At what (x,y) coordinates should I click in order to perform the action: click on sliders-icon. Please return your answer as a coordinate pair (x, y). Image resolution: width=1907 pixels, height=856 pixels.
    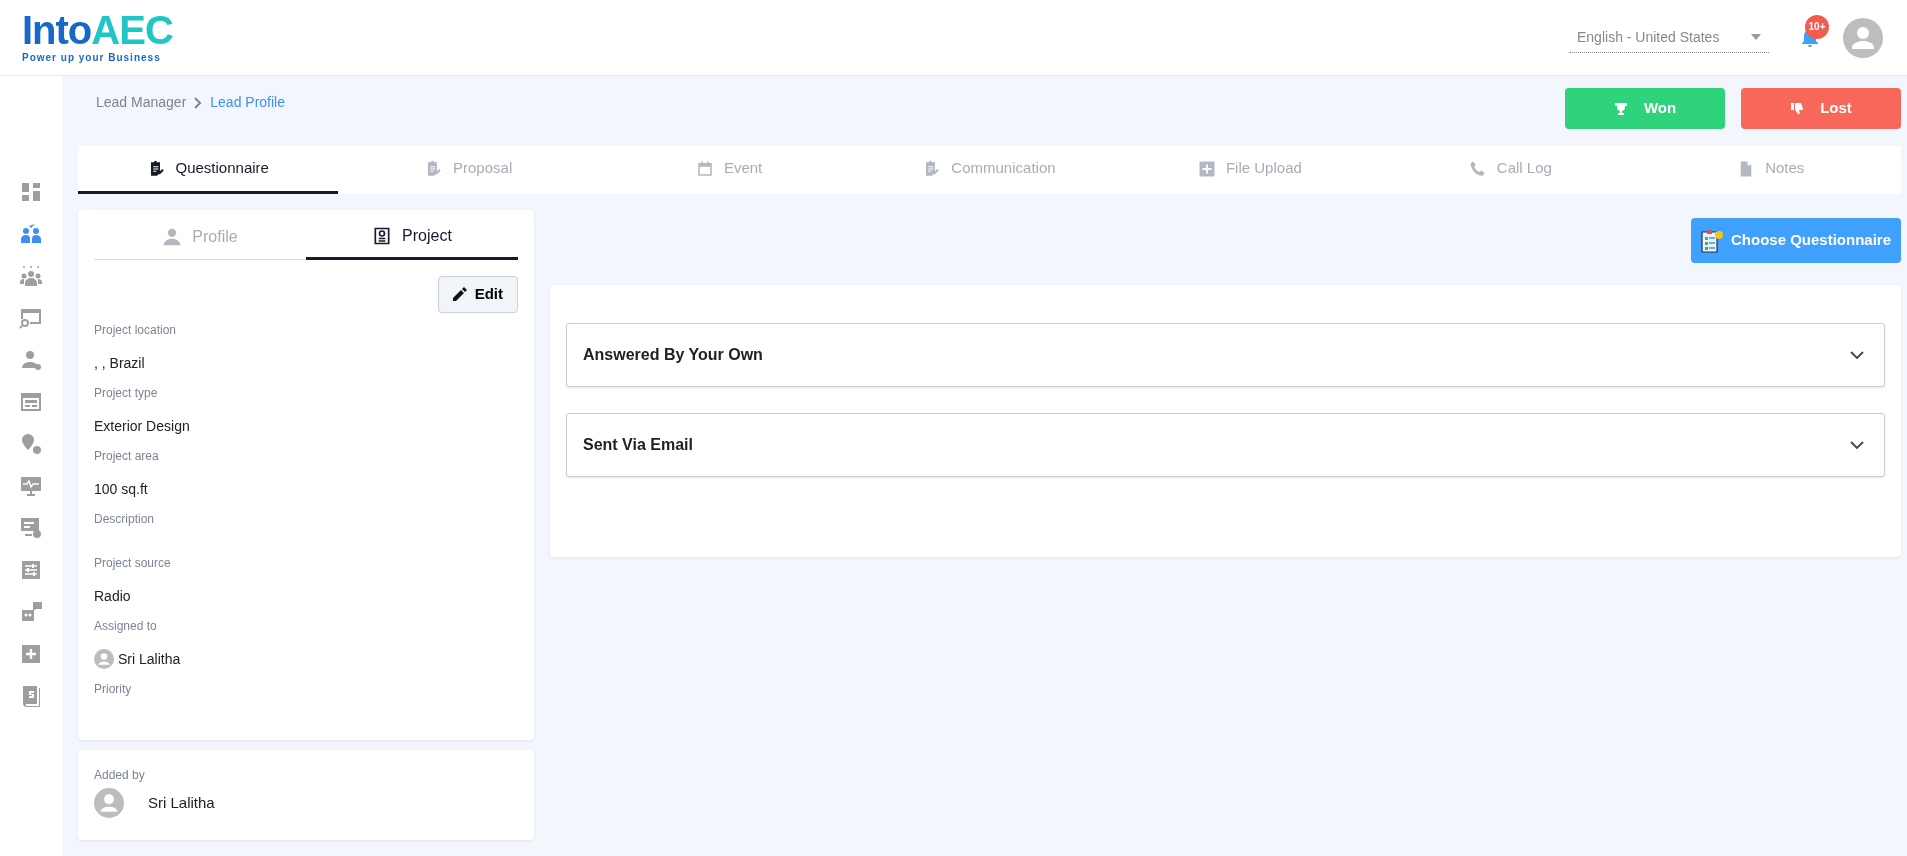
    Looking at the image, I should click on (31, 570).